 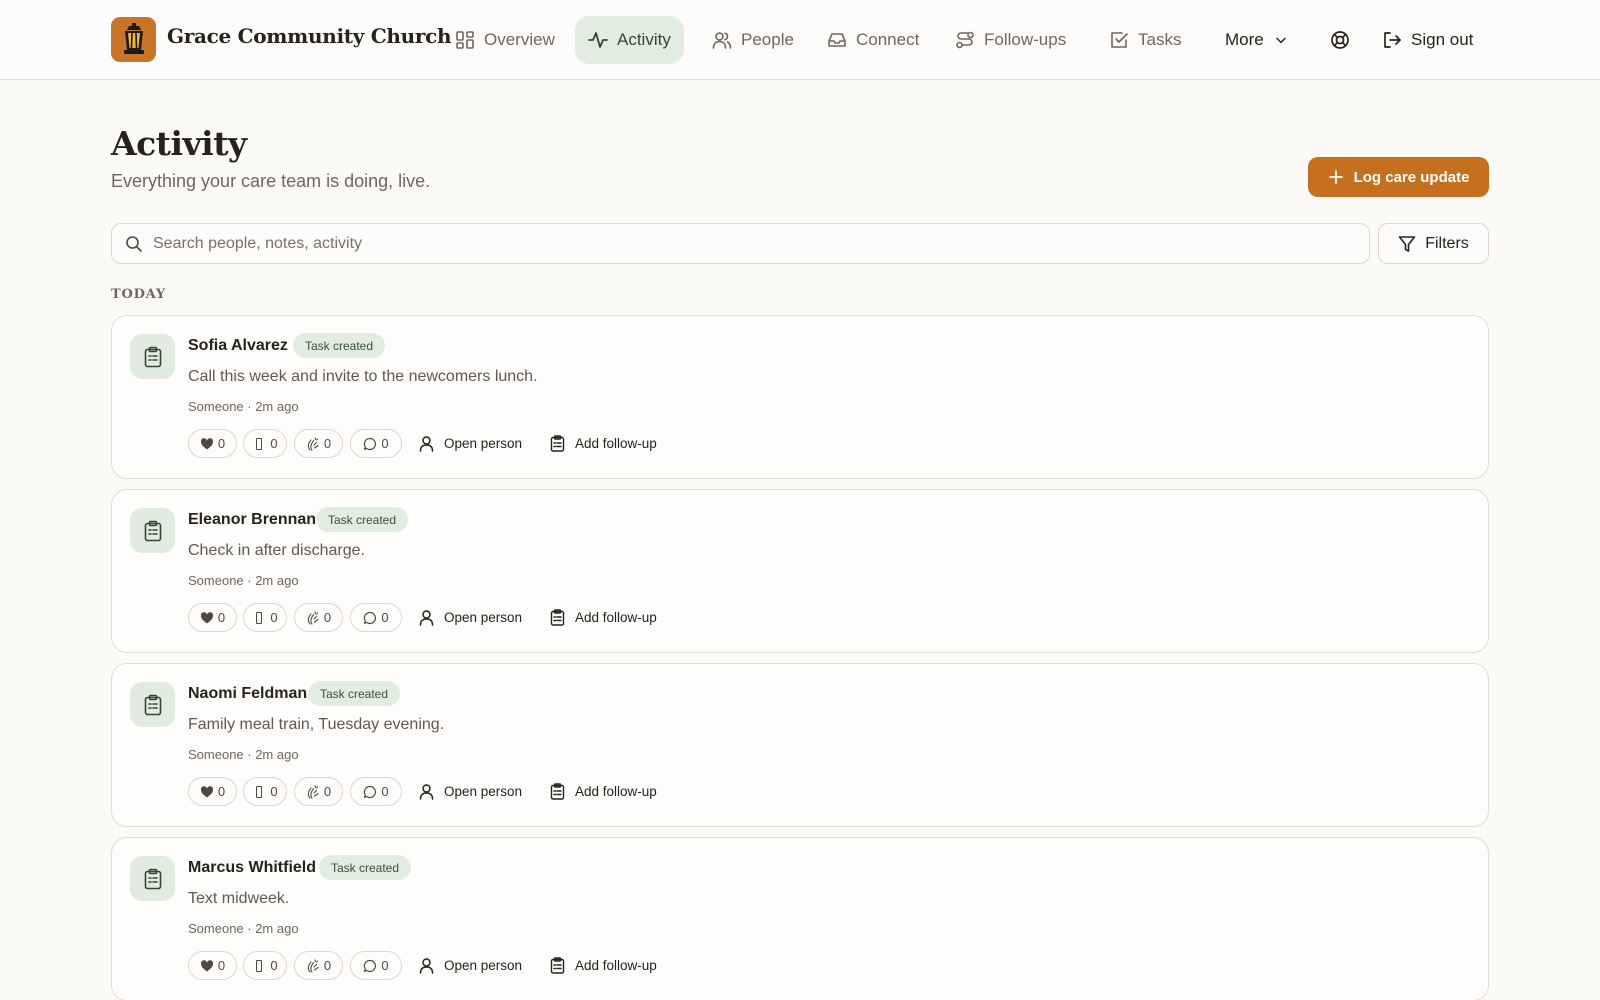 What do you see at coordinates (179, 143) in the screenshot?
I see `page-title: Activity` at bounding box center [179, 143].